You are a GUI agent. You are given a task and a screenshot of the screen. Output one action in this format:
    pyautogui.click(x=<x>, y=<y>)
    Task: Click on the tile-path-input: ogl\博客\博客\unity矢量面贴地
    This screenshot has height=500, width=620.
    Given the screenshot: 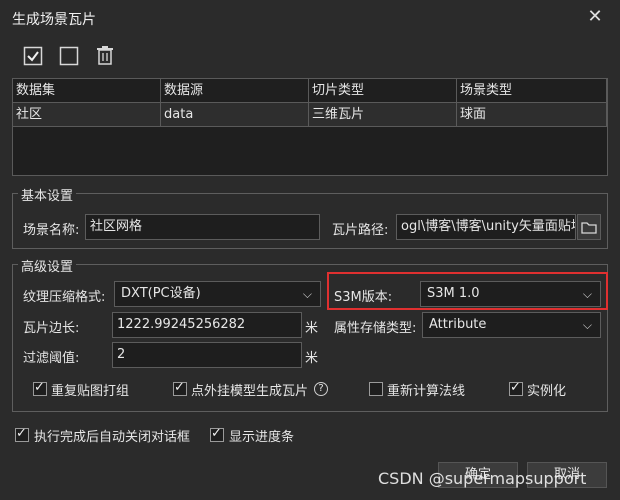 What is the action you would take?
    pyautogui.click(x=486, y=227)
    